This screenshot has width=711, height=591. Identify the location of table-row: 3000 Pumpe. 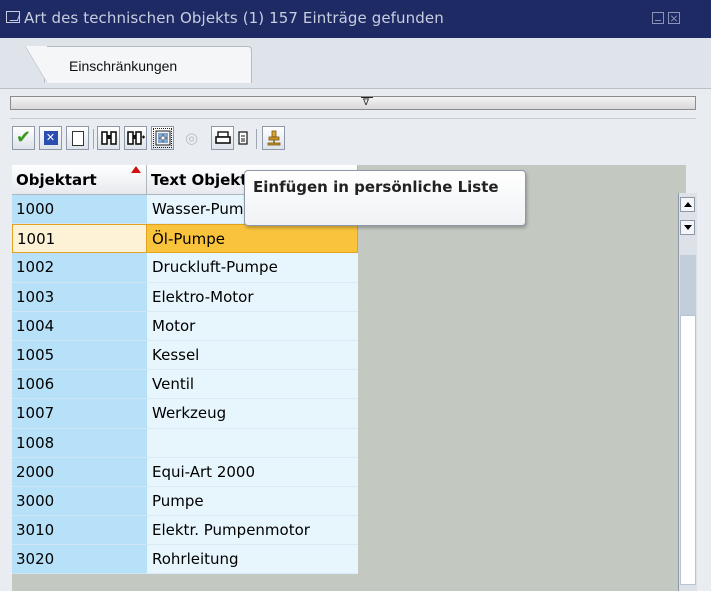
(185, 501).